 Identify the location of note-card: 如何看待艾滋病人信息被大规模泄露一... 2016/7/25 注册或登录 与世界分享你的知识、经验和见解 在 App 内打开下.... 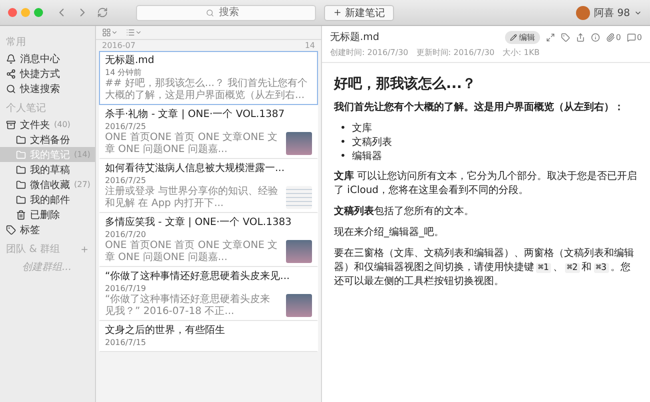
(208, 186).